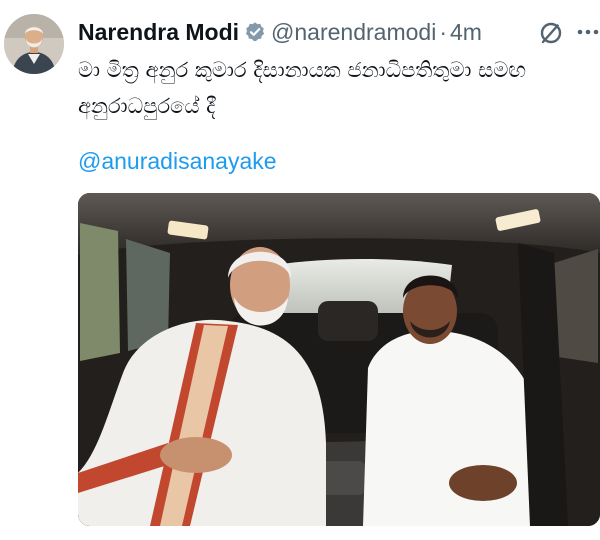  I want to click on grok-icon, so click(551, 33).